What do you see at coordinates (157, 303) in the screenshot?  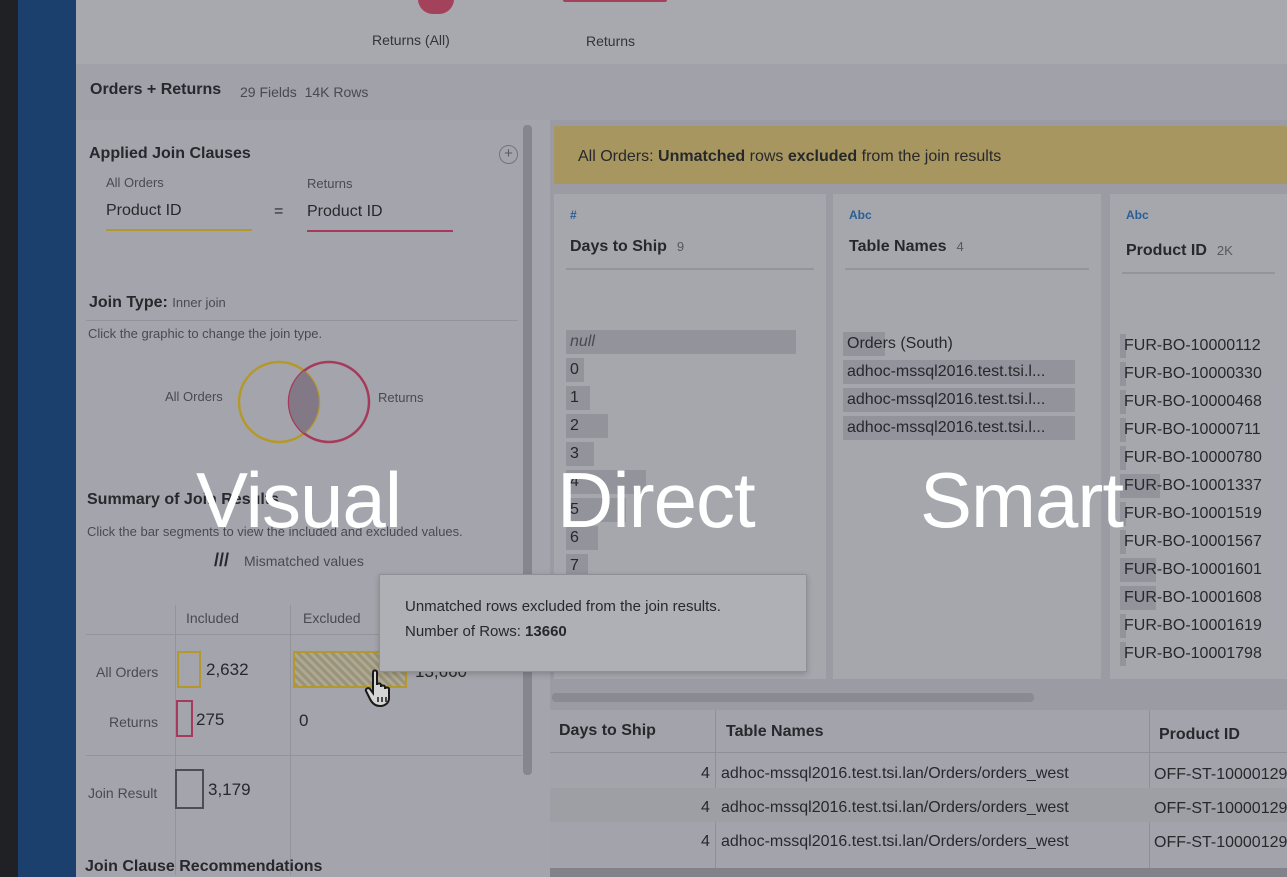 I see `join-type-label: Join Type: Inner join` at bounding box center [157, 303].